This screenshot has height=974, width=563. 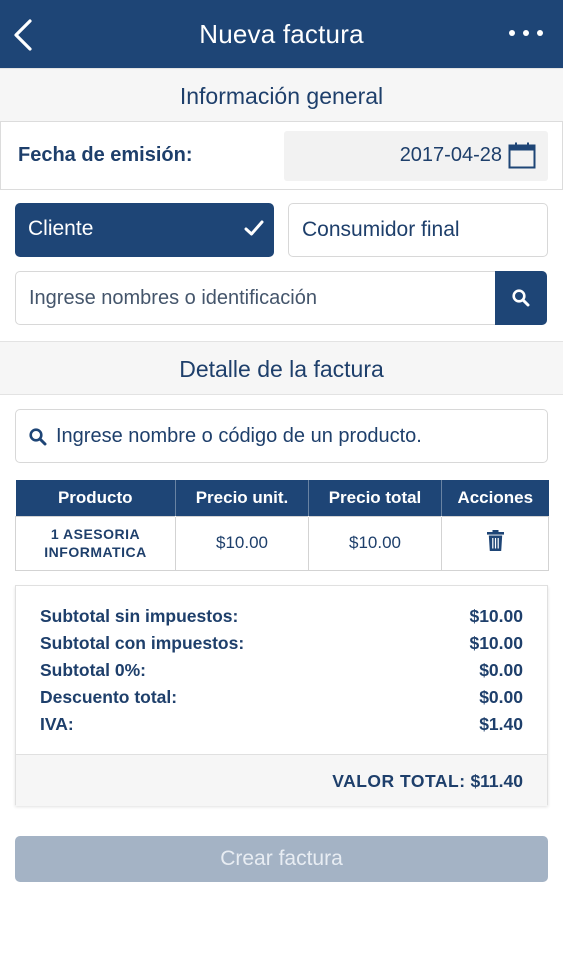 What do you see at coordinates (495, 498) in the screenshot?
I see `col-header-acciones: Acciones` at bounding box center [495, 498].